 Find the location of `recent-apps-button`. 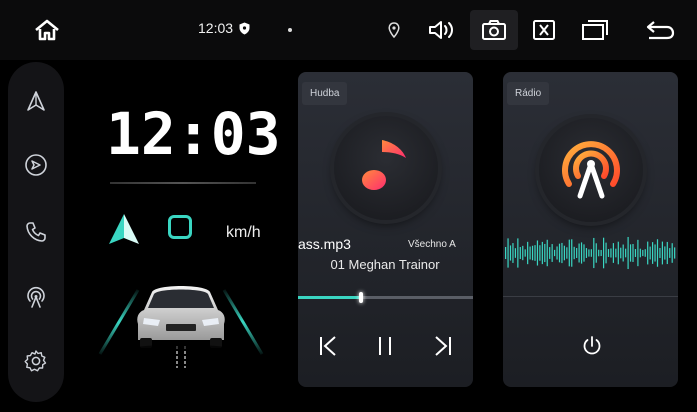

recent-apps-button is located at coordinates (595, 30).